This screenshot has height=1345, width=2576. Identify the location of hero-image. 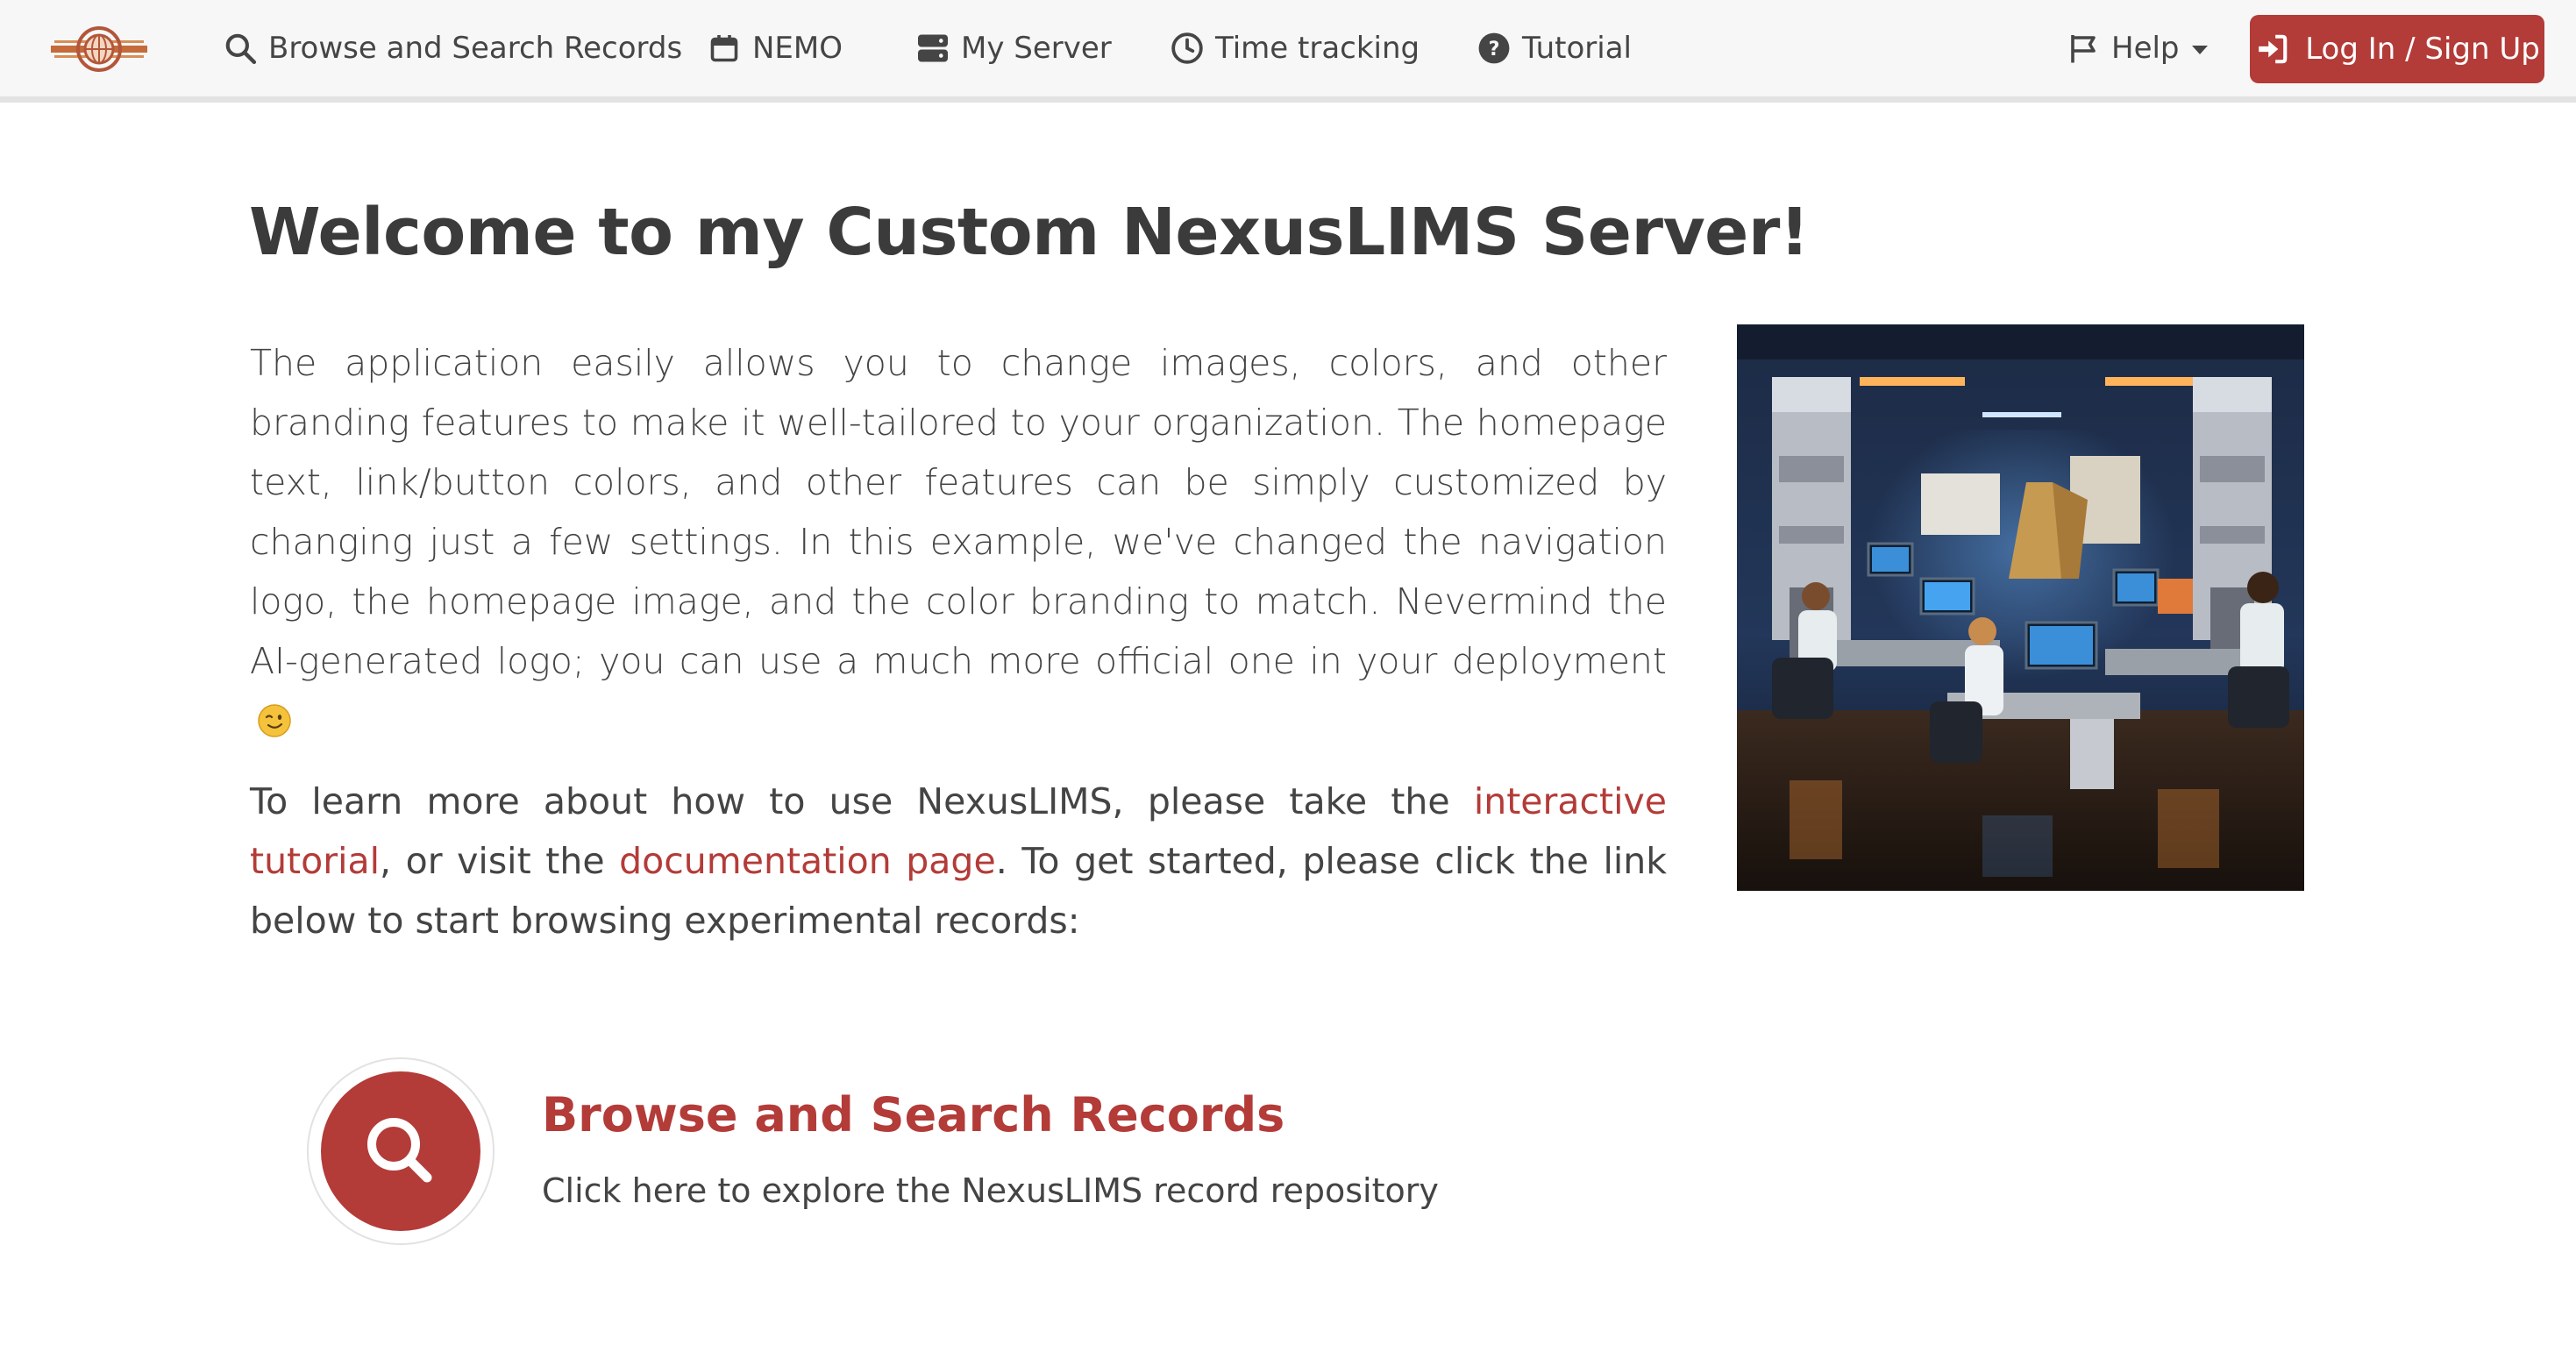
(2020, 607).